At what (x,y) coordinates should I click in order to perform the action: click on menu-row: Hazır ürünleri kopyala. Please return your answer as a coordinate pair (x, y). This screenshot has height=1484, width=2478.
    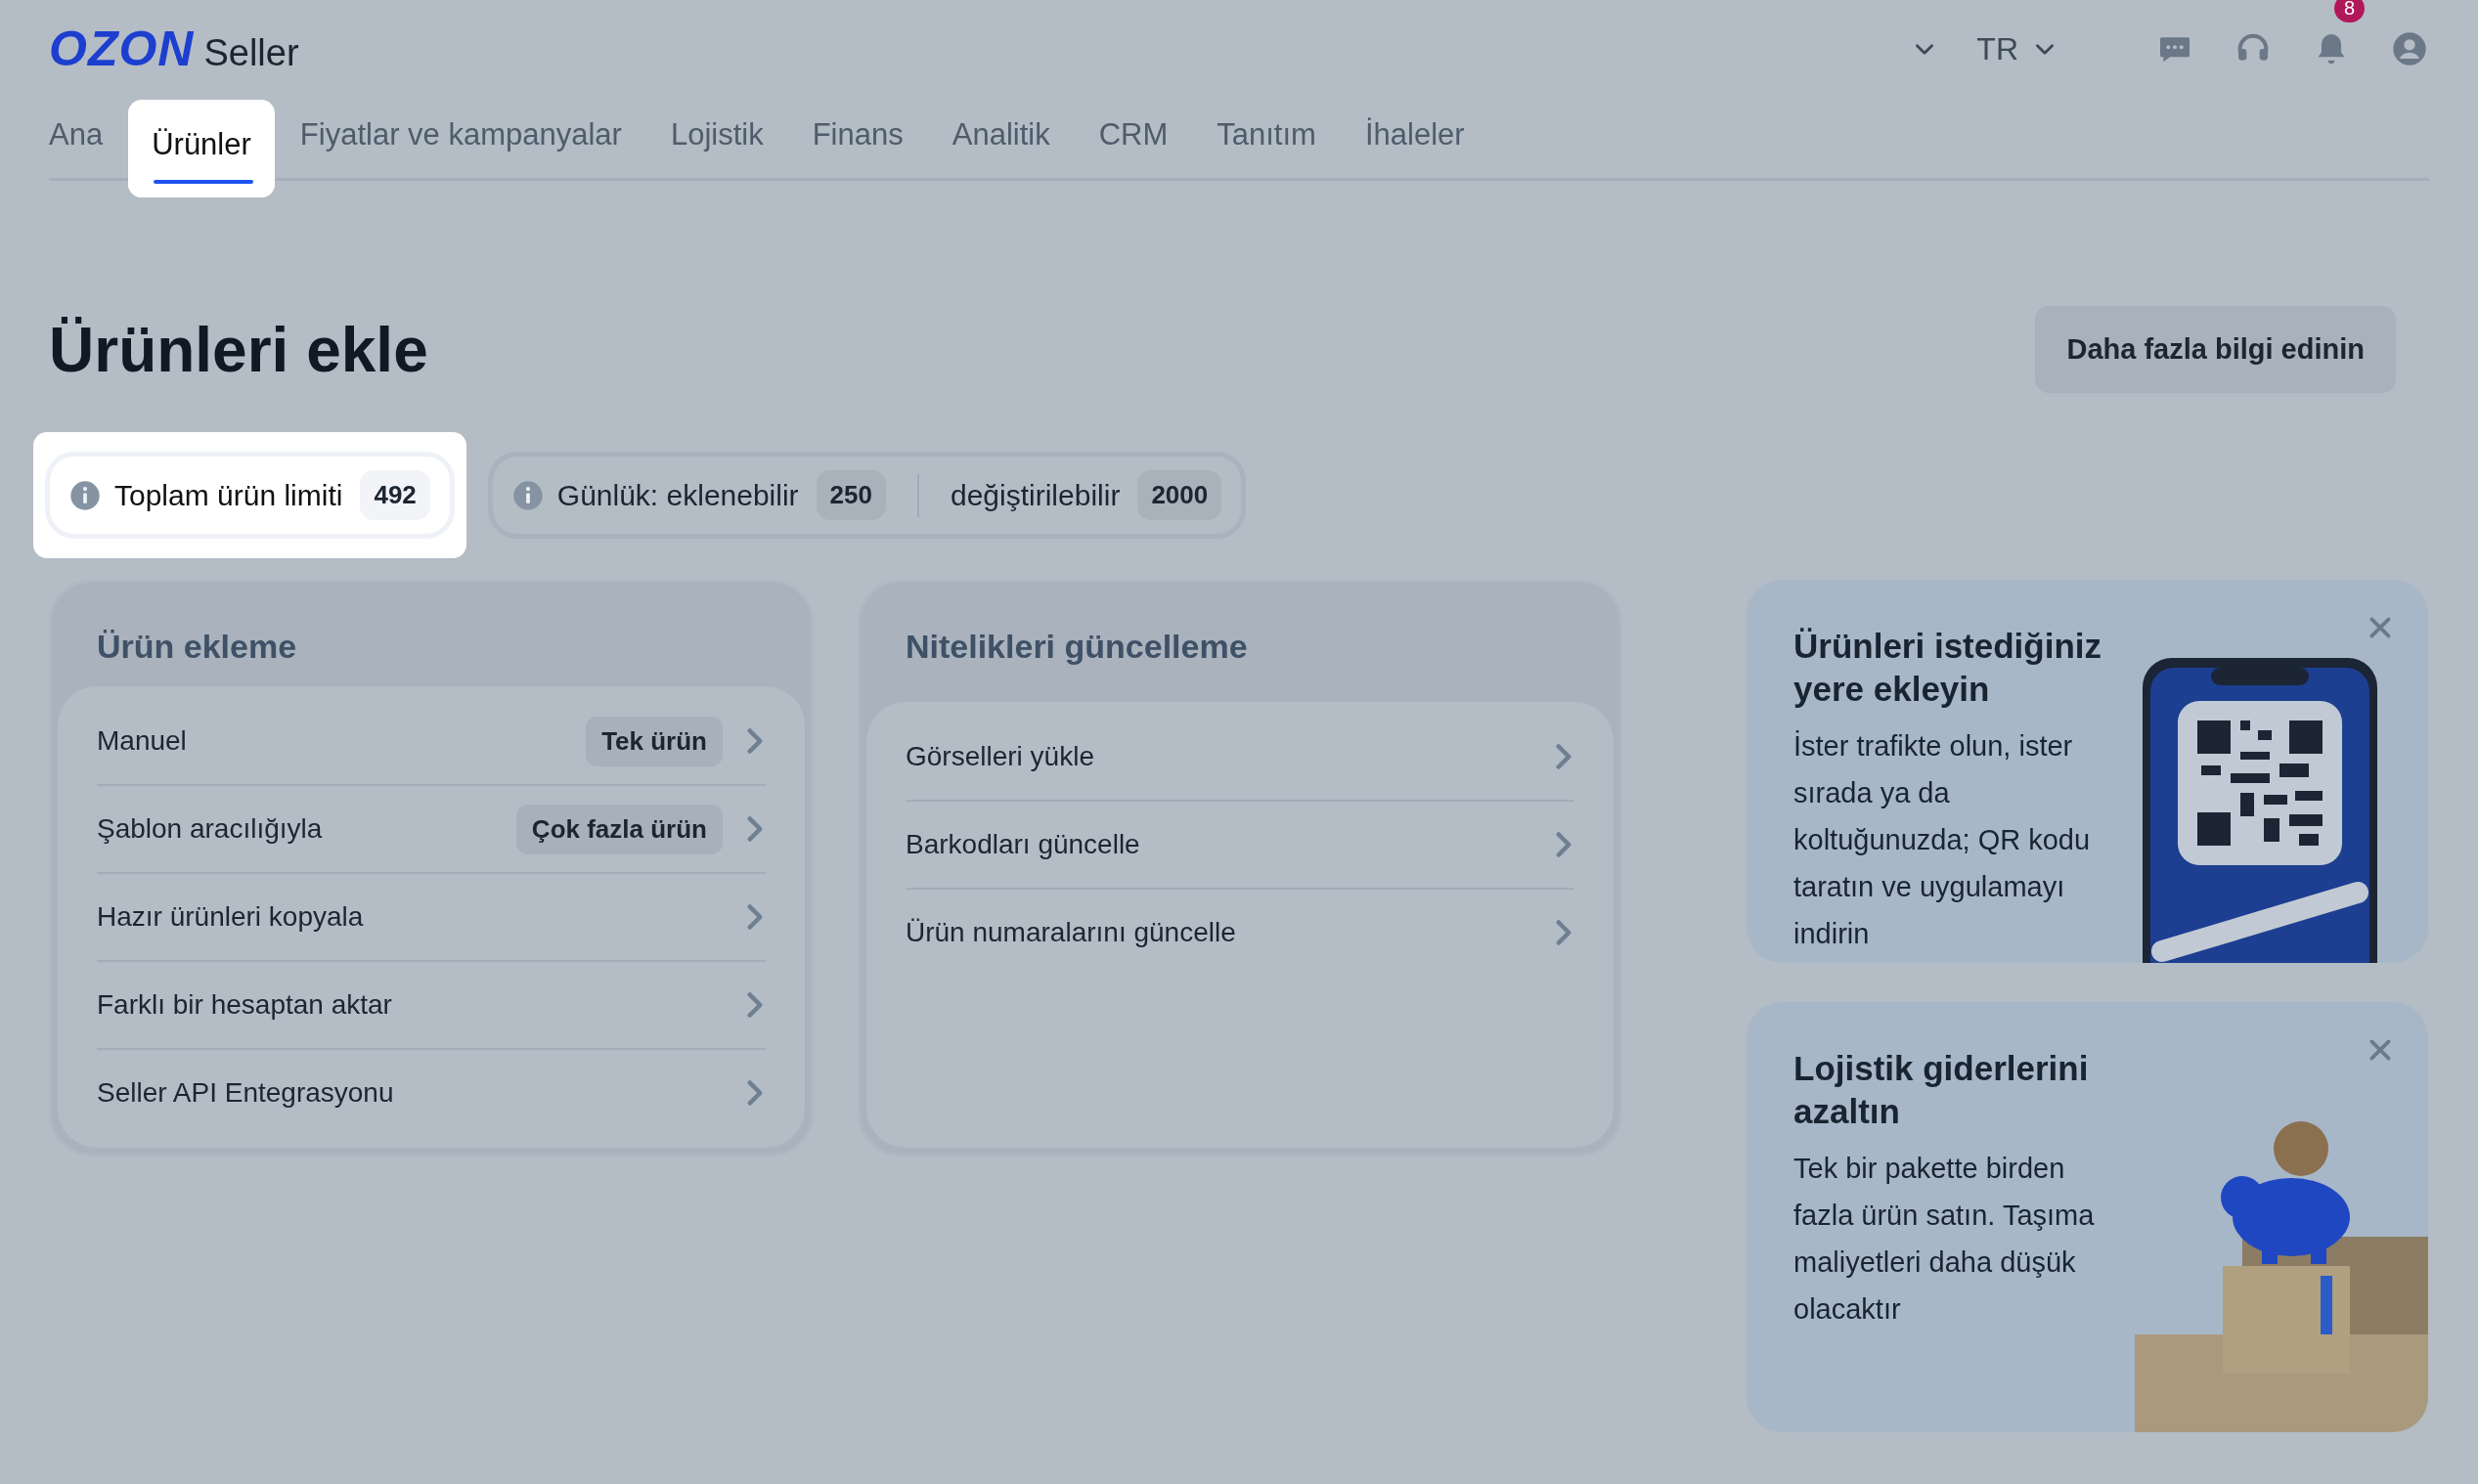
    Looking at the image, I should click on (431, 918).